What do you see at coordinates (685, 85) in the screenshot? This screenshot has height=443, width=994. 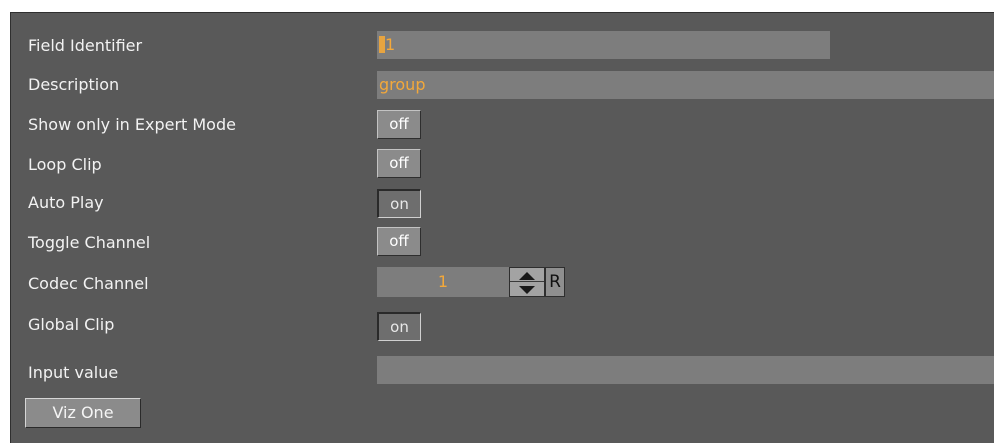 I see `description-input: group` at bounding box center [685, 85].